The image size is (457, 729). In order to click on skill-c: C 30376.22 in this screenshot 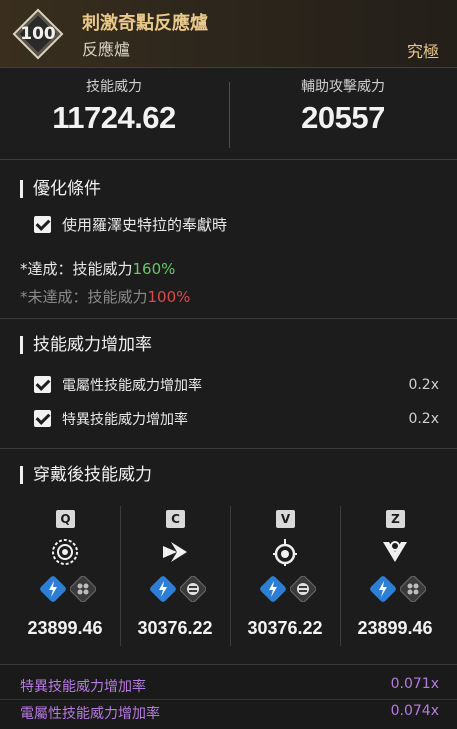, I will do `click(175, 580)`.